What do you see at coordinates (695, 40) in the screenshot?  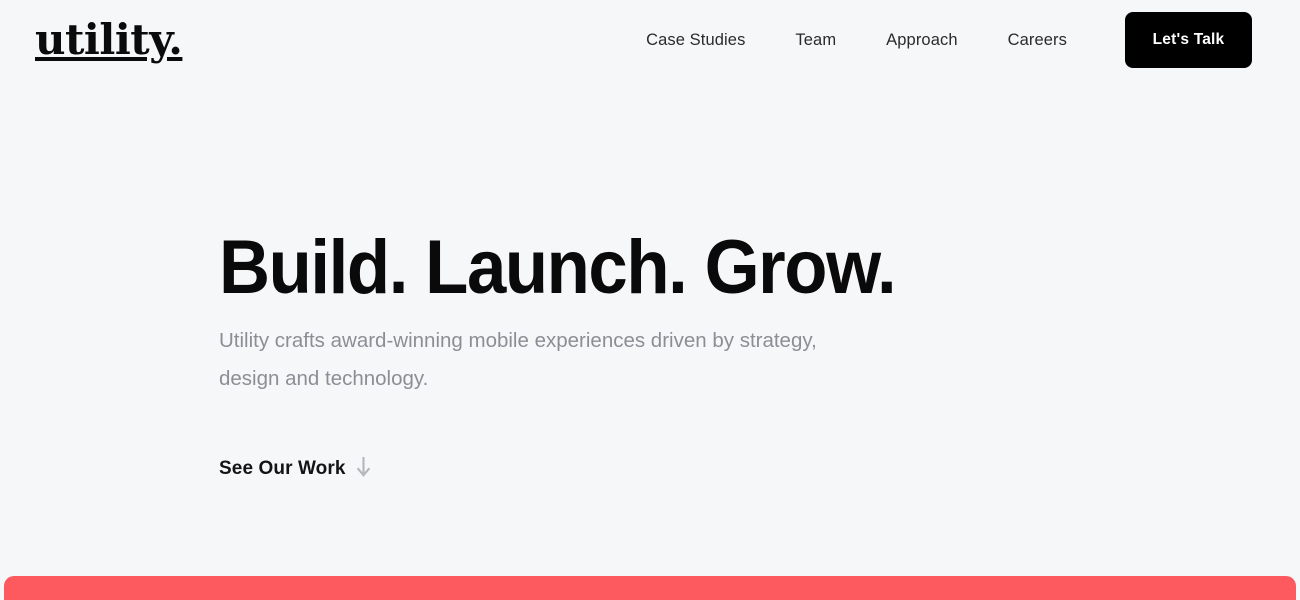 I see `nav-item-case-studies: Case Studies` at bounding box center [695, 40].